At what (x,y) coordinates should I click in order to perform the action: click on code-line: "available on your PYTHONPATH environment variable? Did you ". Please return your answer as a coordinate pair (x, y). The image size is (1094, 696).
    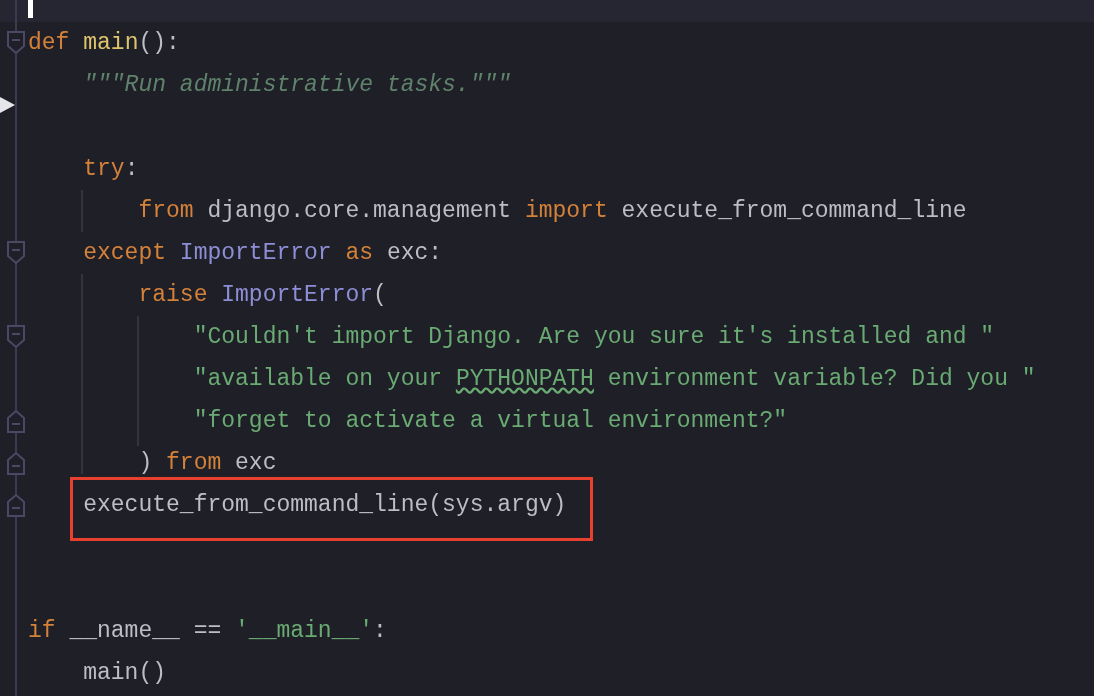
    Looking at the image, I should click on (614, 379).